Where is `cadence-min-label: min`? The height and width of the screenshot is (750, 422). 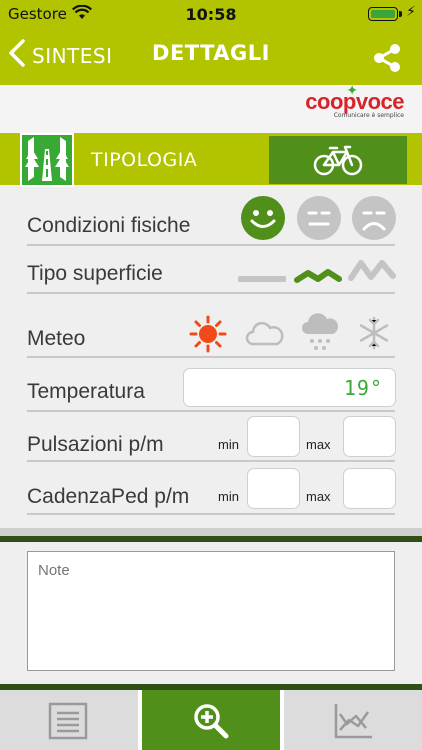 cadence-min-label: min is located at coordinates (228, 496).